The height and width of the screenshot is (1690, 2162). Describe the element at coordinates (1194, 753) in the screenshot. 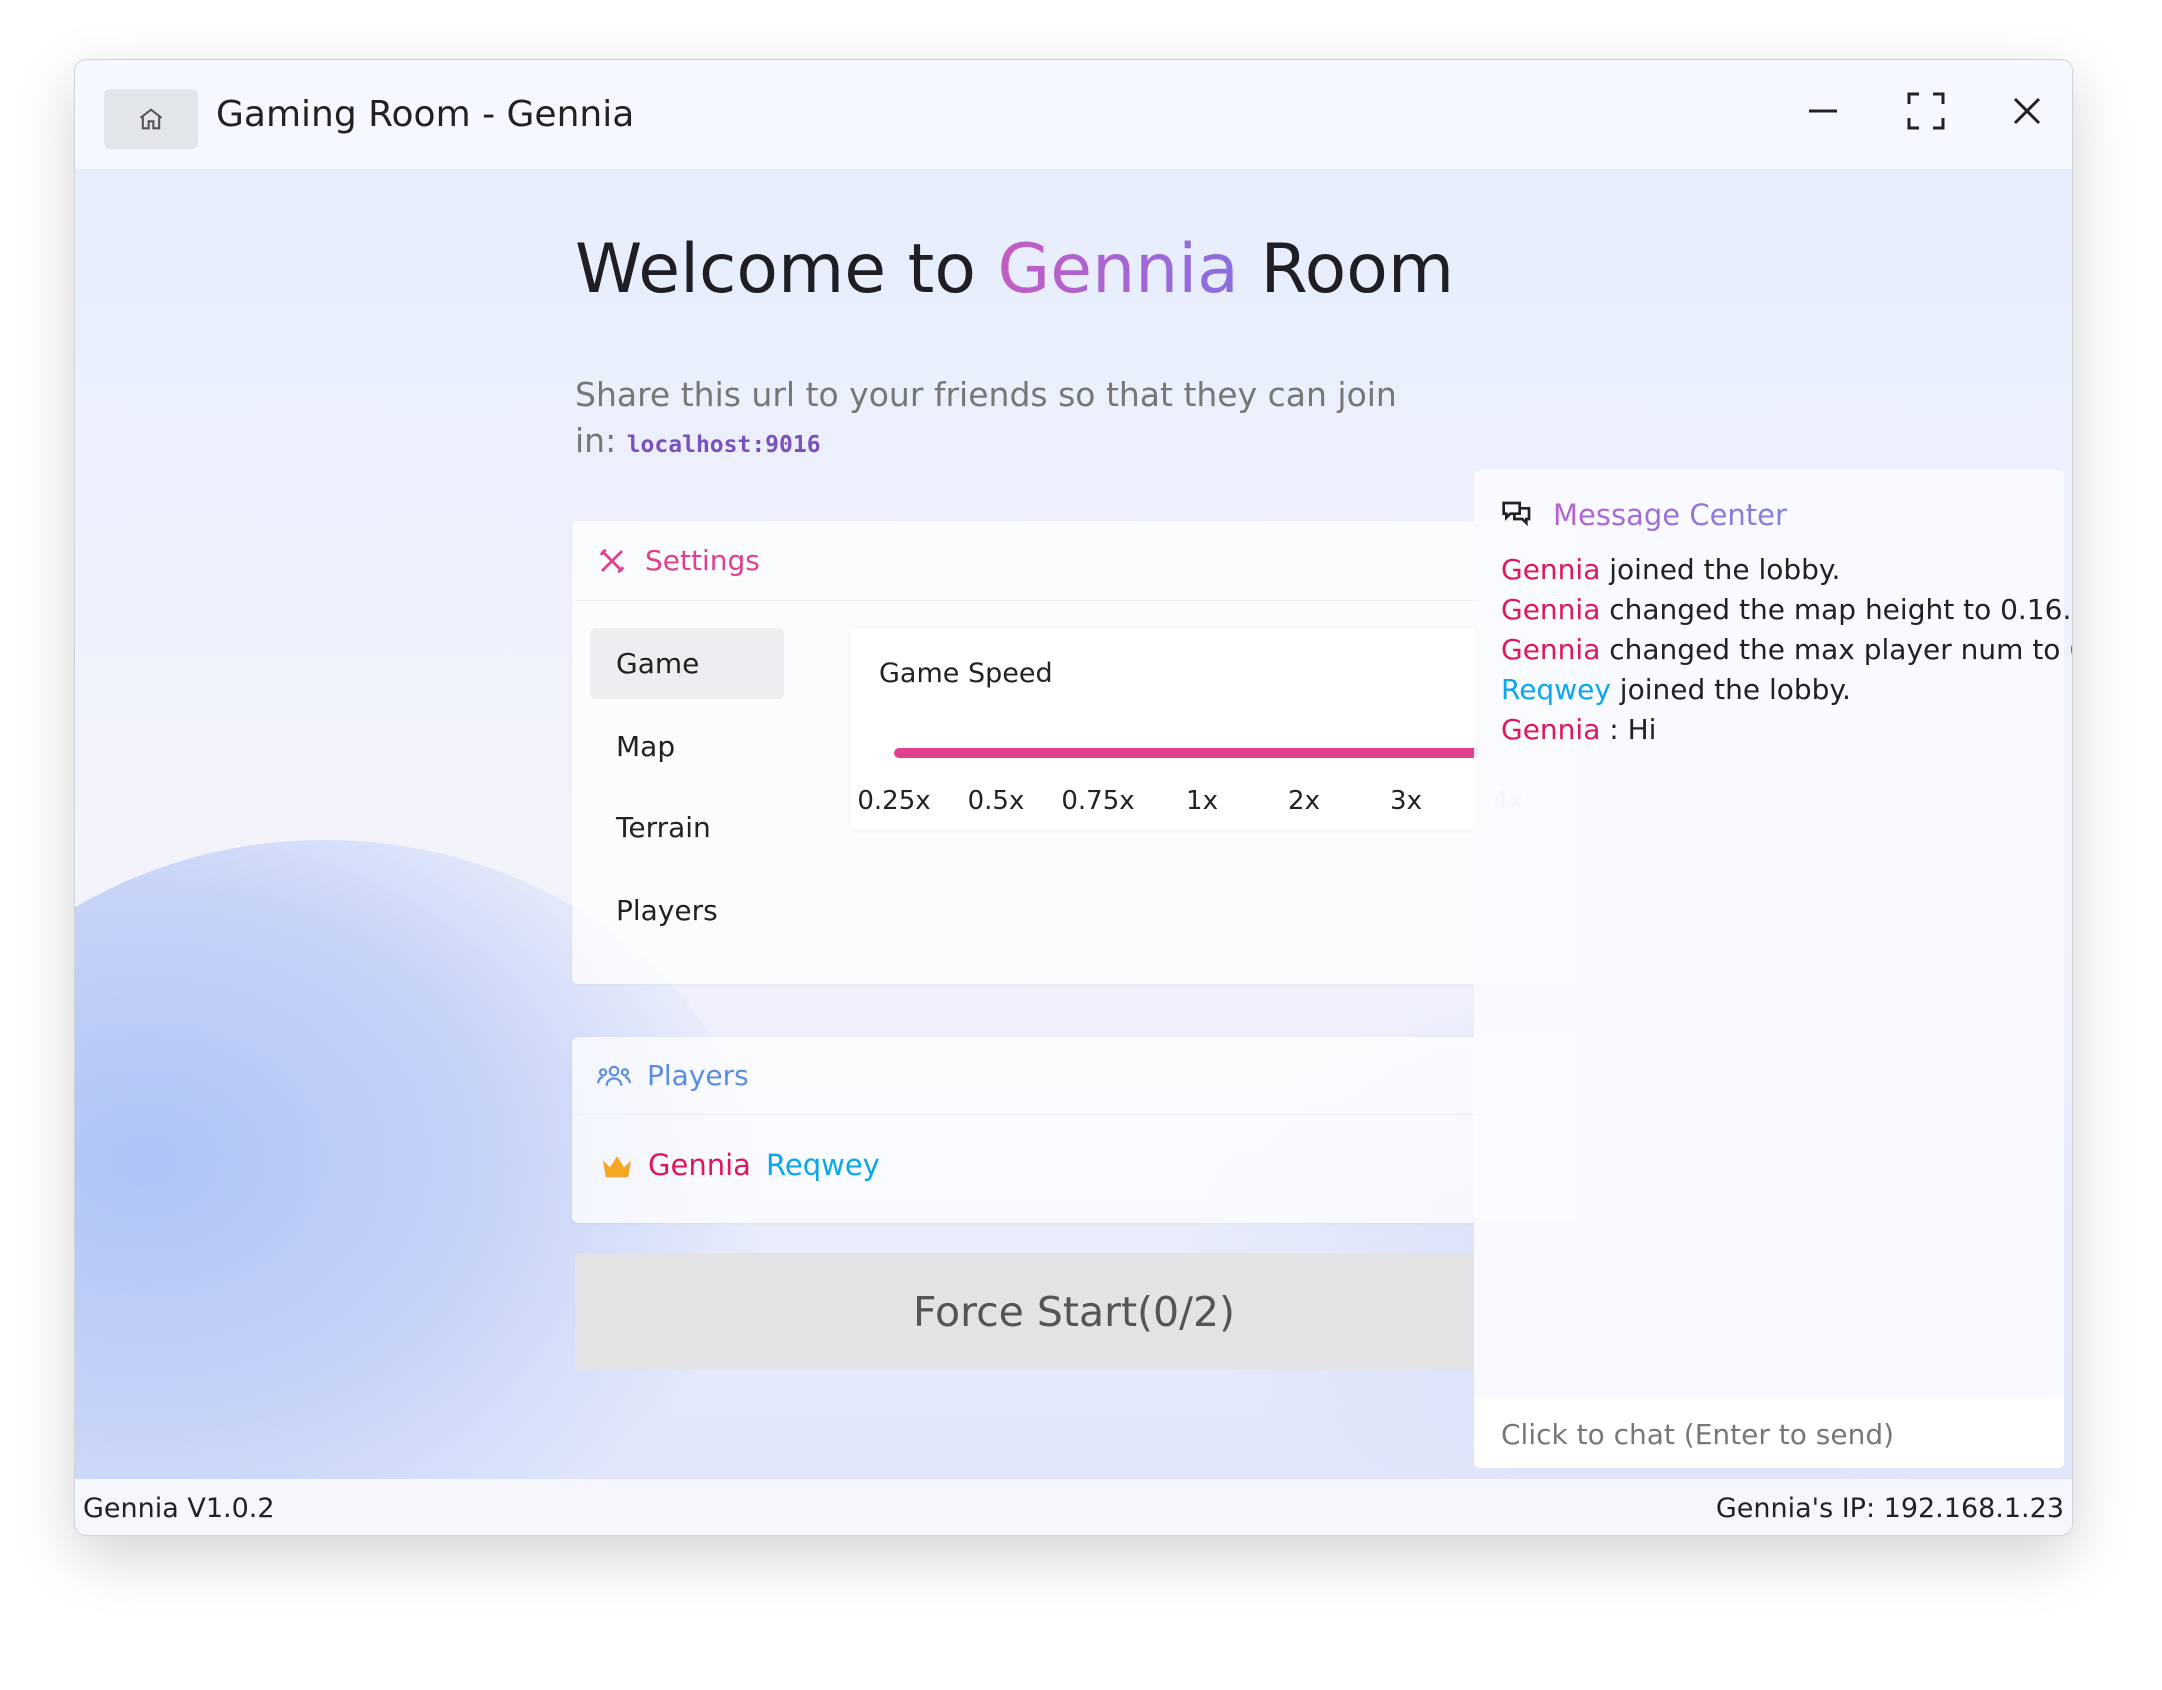

I see `game-speed-slider` at that location.